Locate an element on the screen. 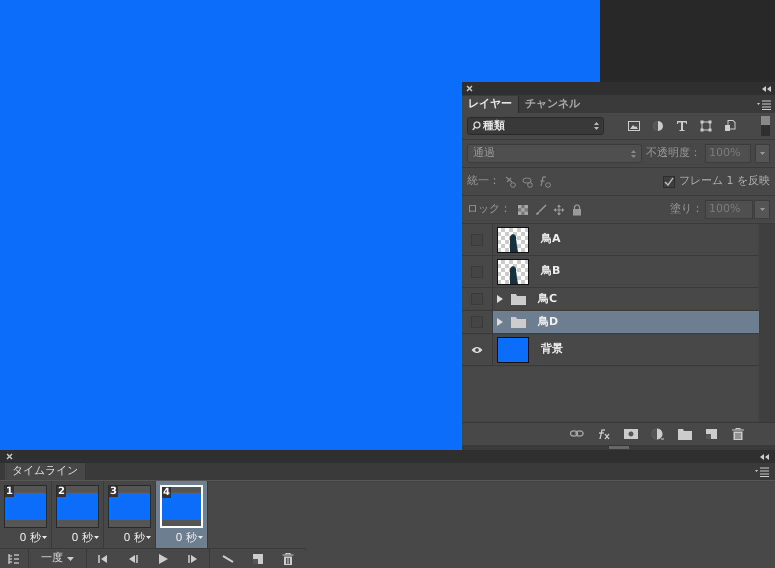 The height and width of the screenshot is (568, 775). next-frame-icon is located at coordinates (193, 558).